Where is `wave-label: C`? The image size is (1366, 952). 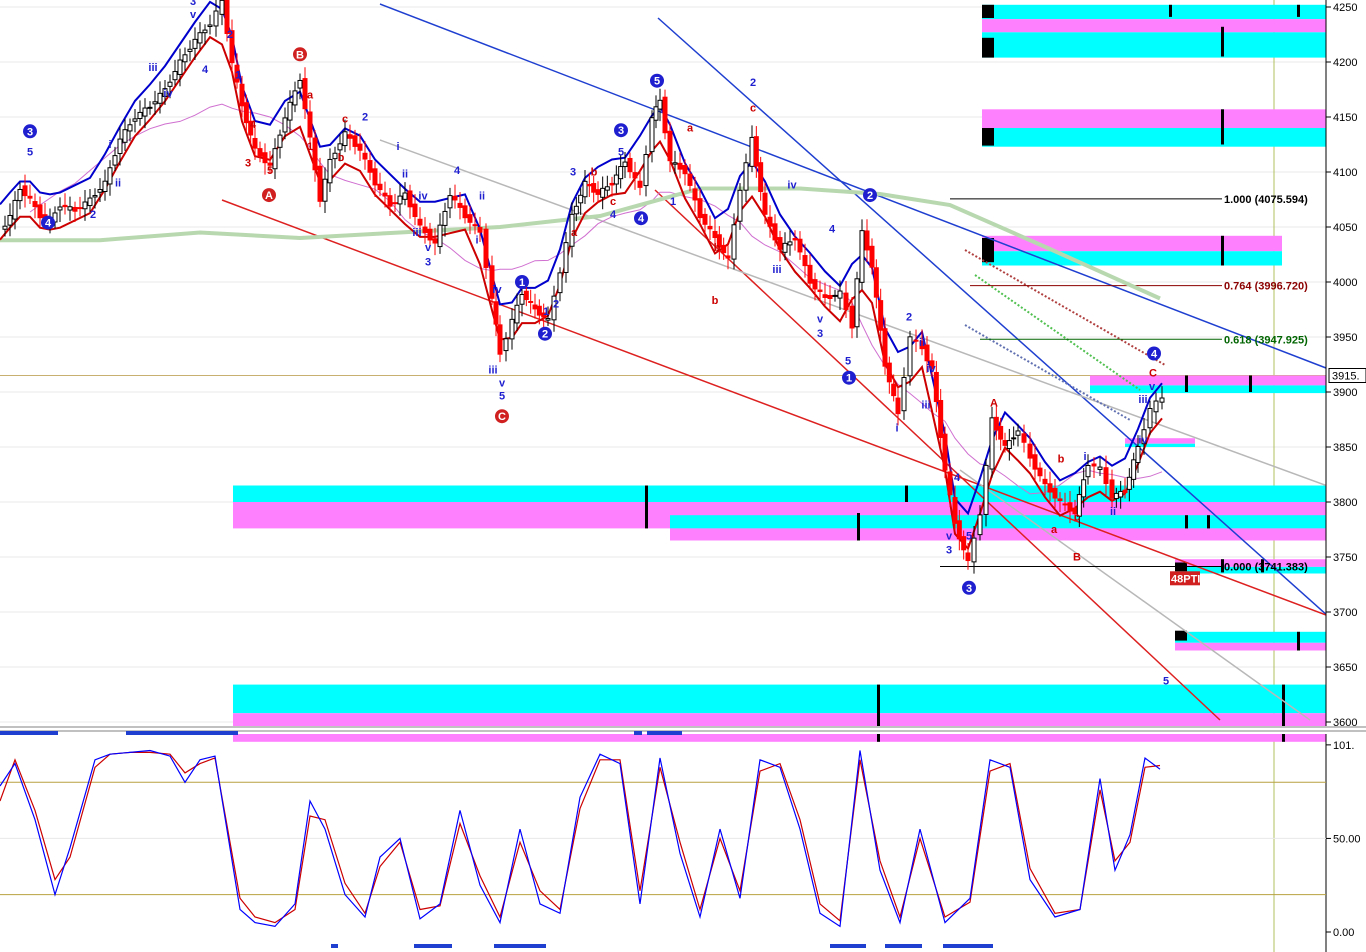 wave-label: C is located at coordinates (1153, 374).